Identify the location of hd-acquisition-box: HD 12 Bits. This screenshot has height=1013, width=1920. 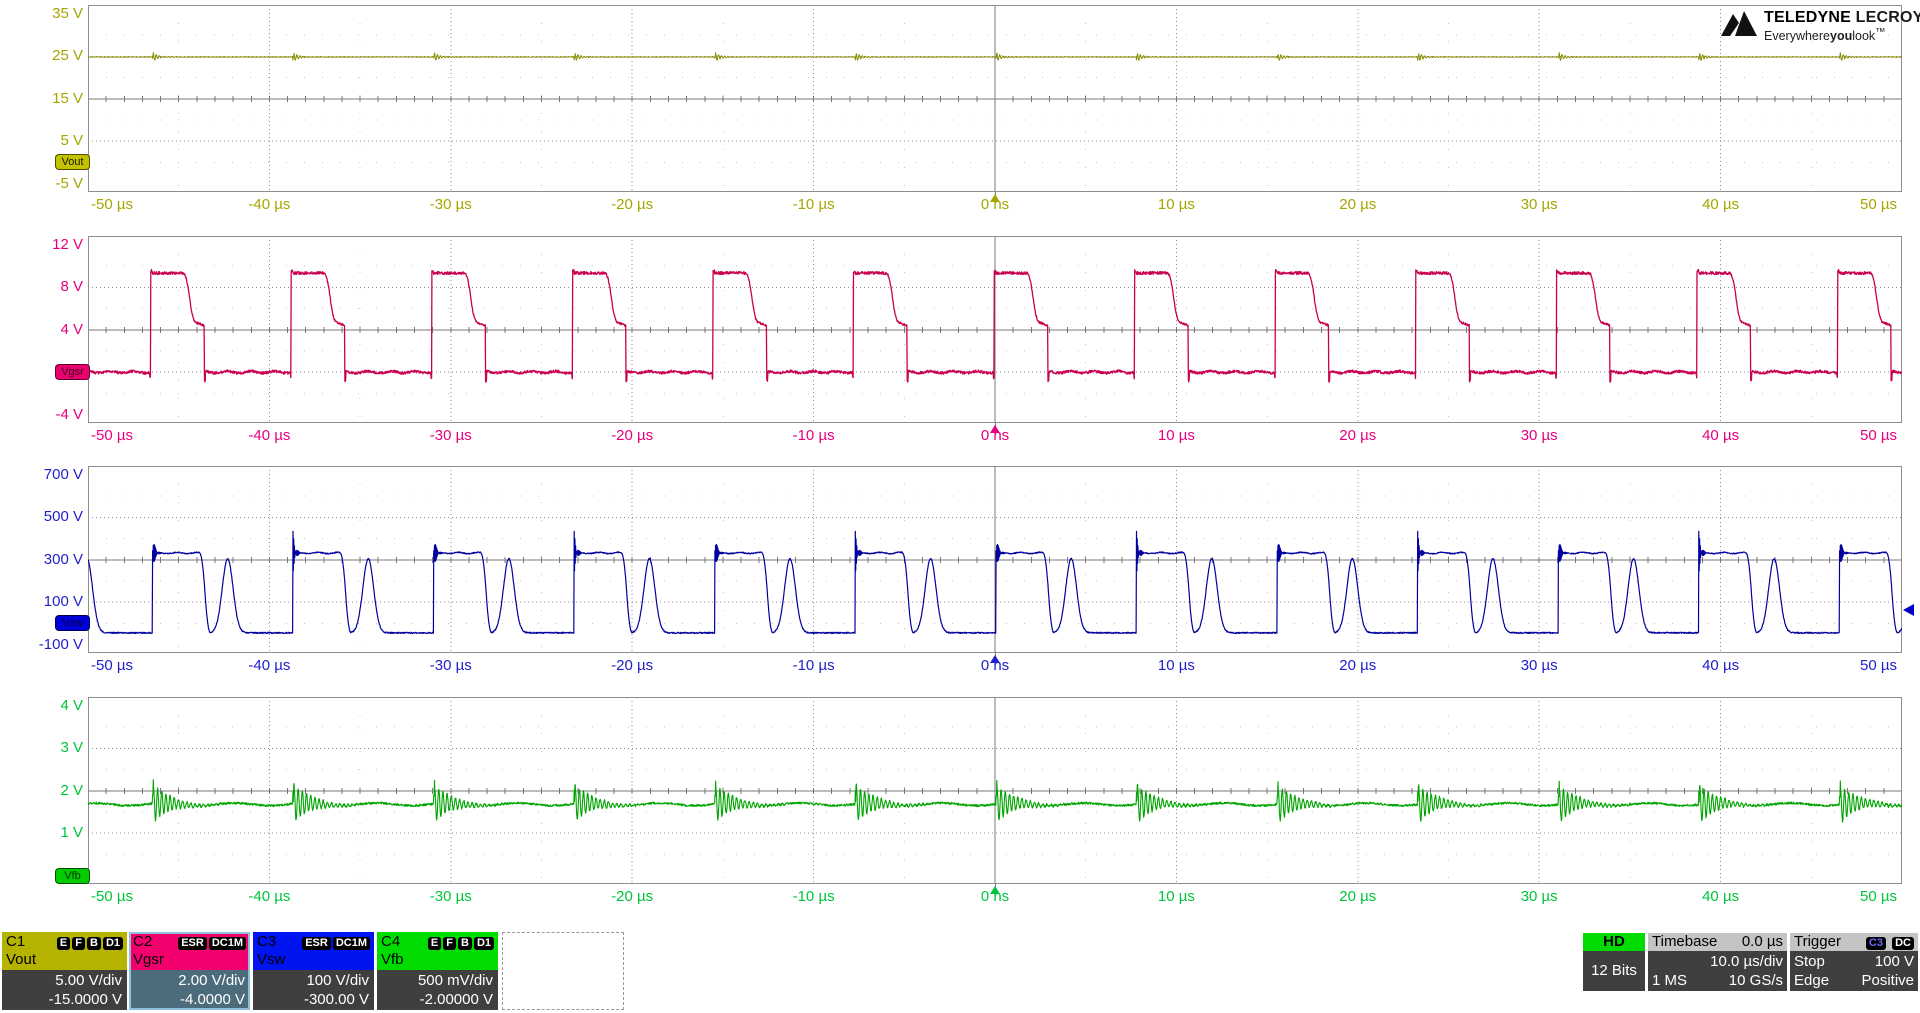
(1614, 962).